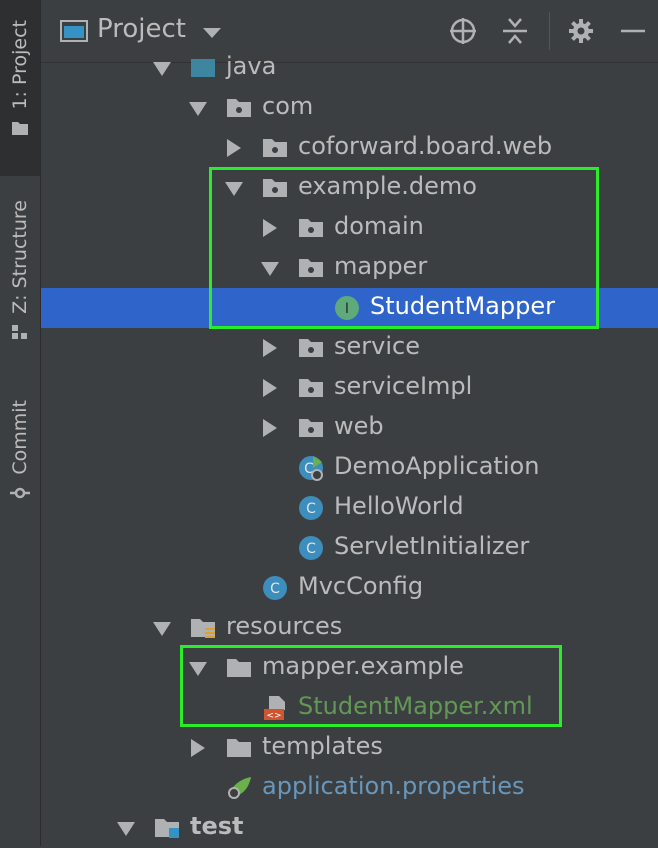 The image size is (658, 848). I want to click on minimize-icon, so click(633, 31).